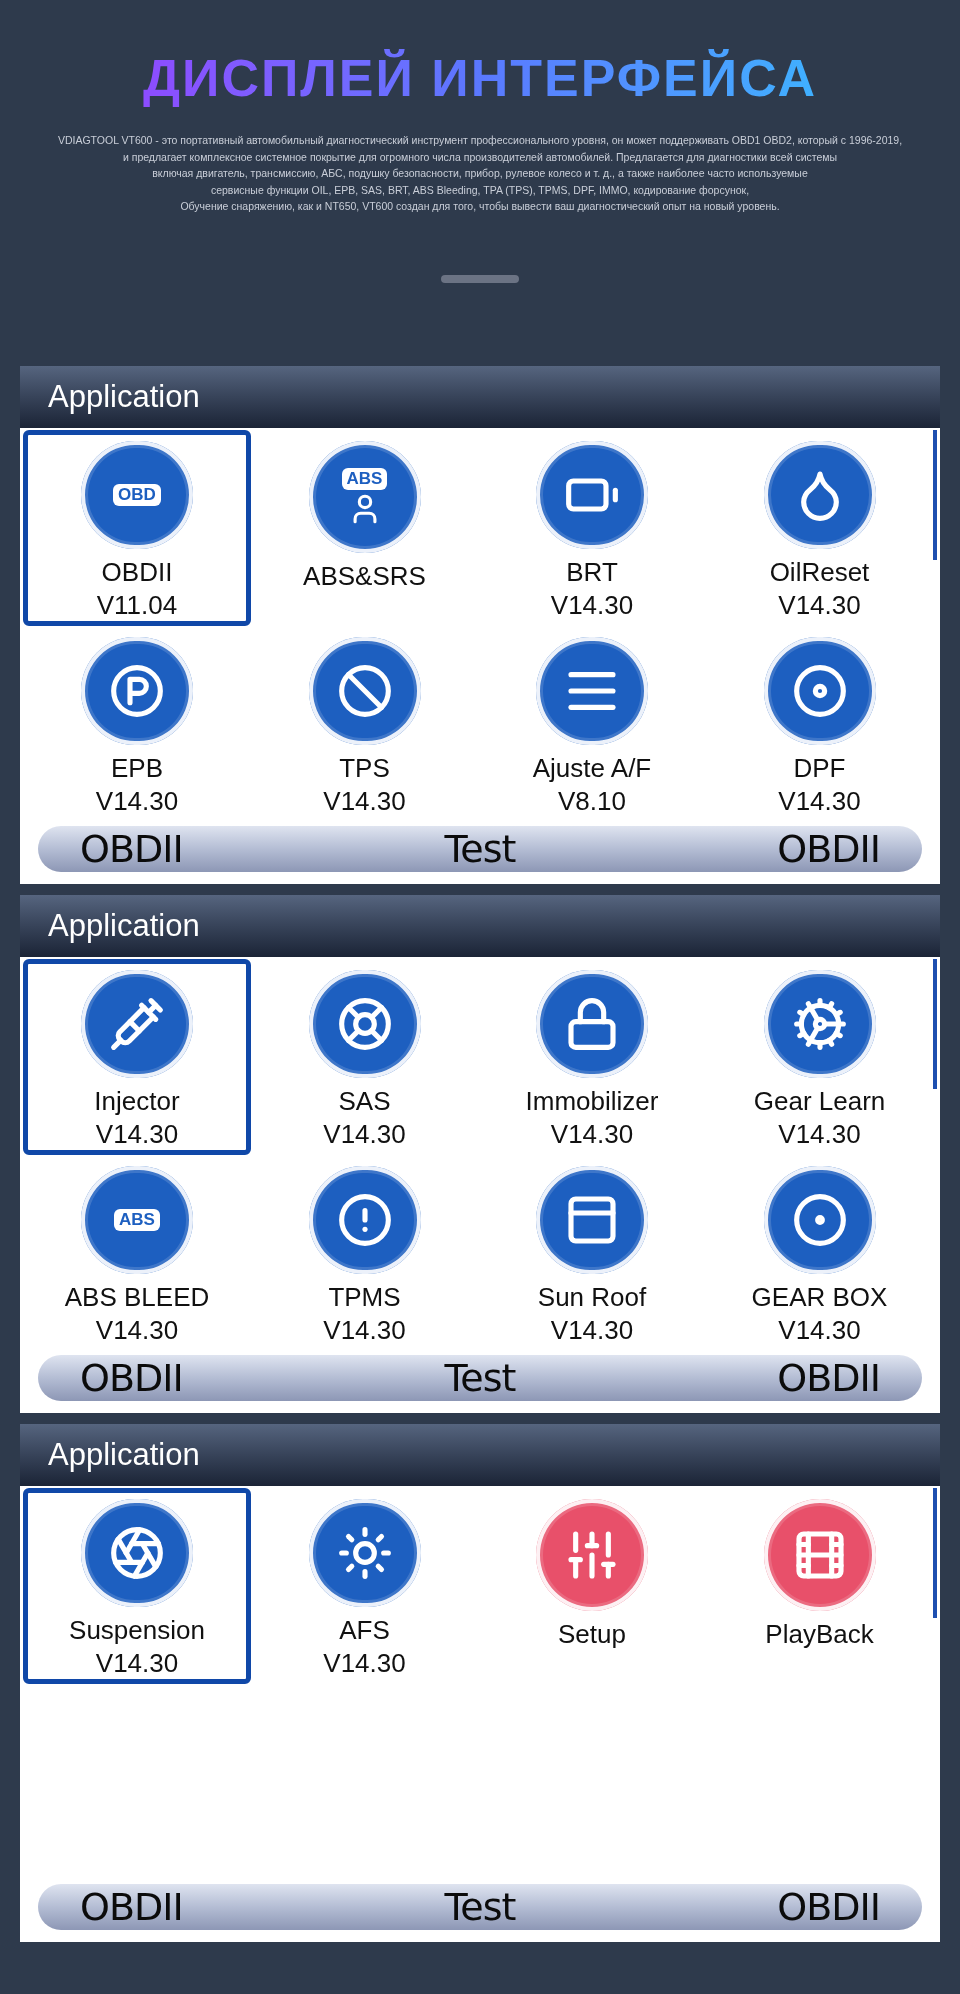  What do you see at coordinates (592, 1101) in the screenshot?
I see `app-name: Immobilizer` at bounding box center [592, 1101].